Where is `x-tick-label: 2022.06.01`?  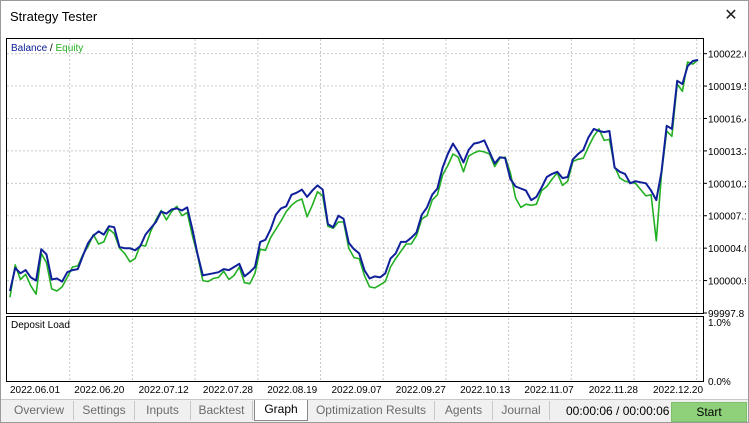 x-tick-label: 2022.06.01 is located at coordinates (35, 390).